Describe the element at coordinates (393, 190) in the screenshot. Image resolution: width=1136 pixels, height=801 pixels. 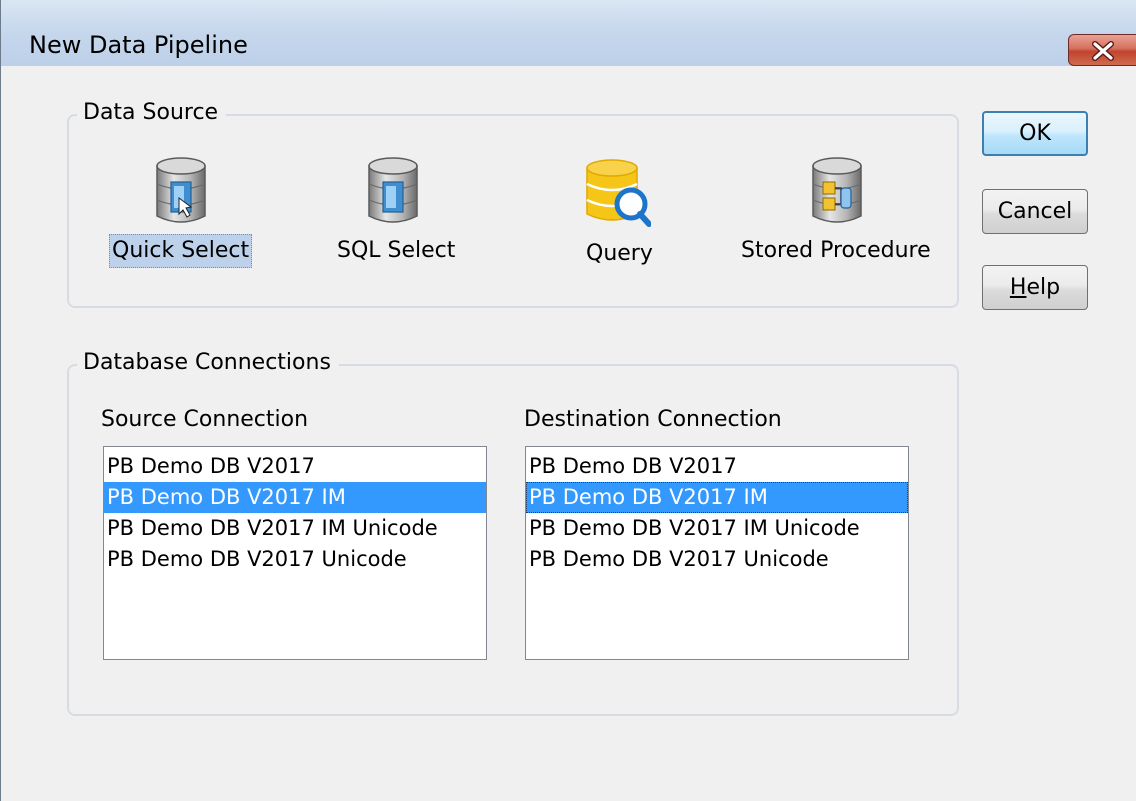
I see `database-sql-select-icon` at that location.